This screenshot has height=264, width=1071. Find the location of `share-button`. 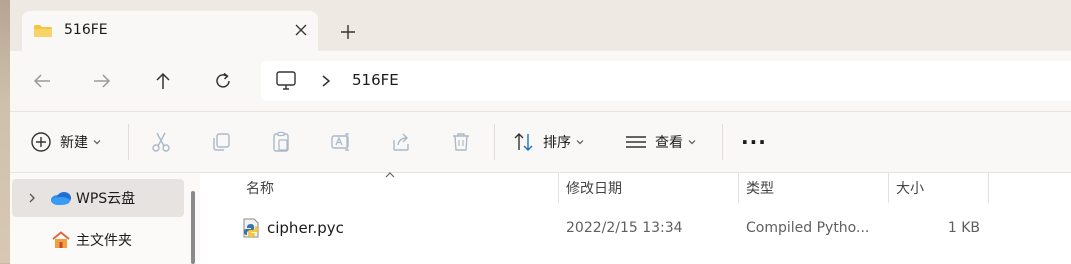

share-button is located at coordinates (401, 142).